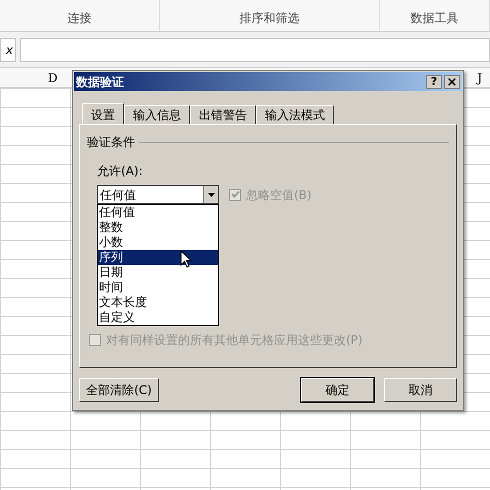 Image resolution: width=490 pixels, height=490 pixels. What do you see at coordinates (158, 272) in the screenshot?
I see `list-item: 日期` at bounding box center [158, 272].